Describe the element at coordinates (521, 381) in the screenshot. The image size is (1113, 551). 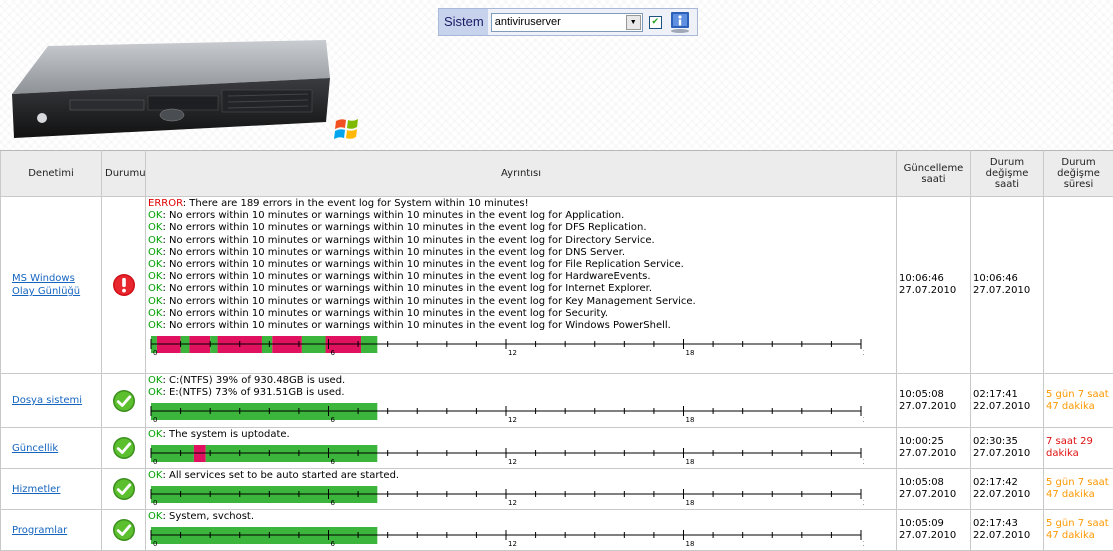
I see `detail-line: OK: C:(NTFS) 39% of 930.48GB is used.` at that location.